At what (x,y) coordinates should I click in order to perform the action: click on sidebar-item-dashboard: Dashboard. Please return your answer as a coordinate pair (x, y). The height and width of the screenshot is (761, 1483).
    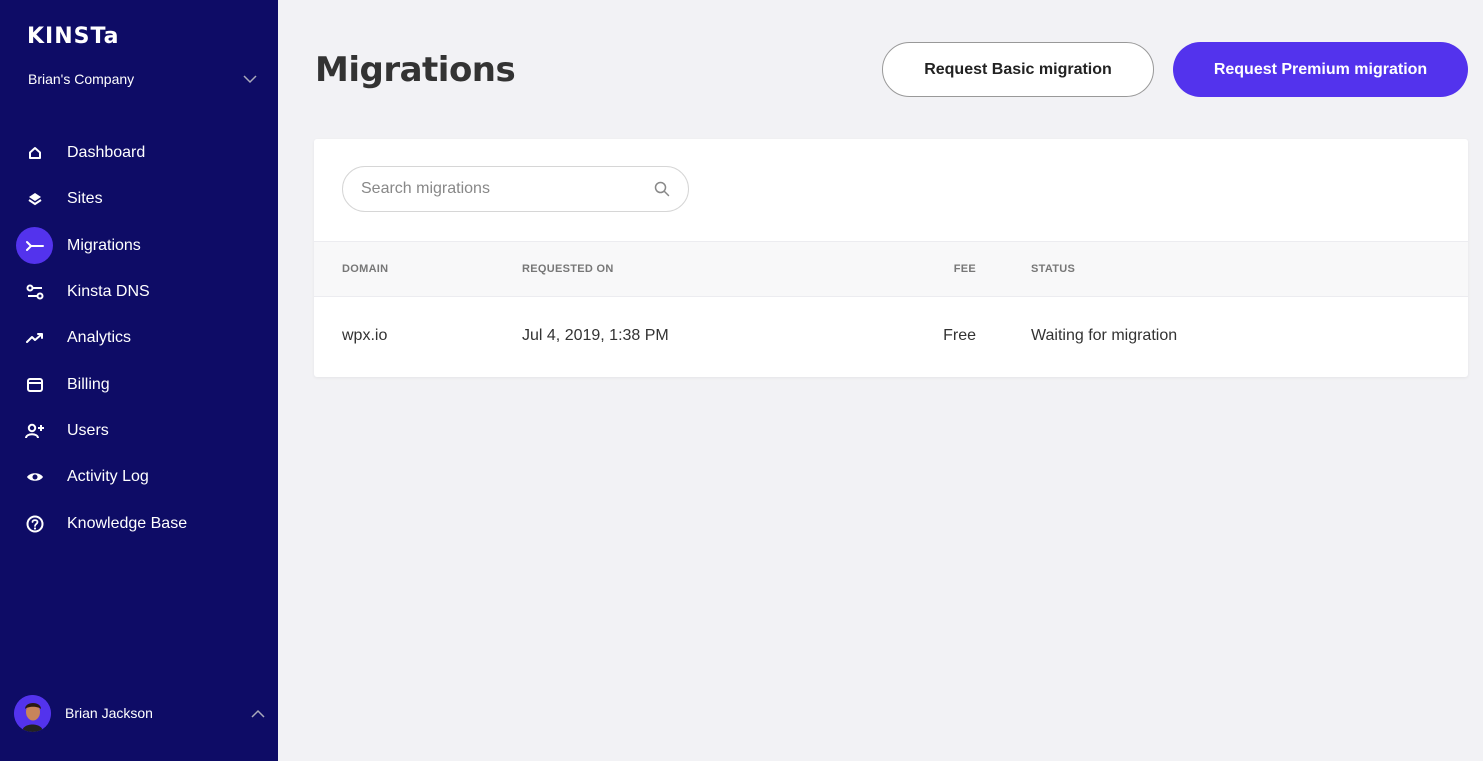
    Looking at the image, I should click on (139, 153).